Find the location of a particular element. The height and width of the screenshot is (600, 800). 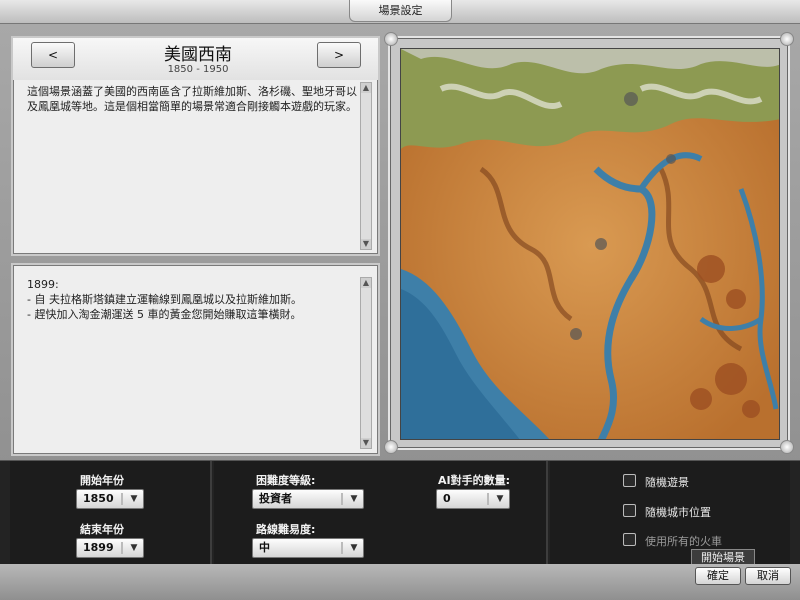

prev-scenario-button: < is located at coordinates (53, 55).